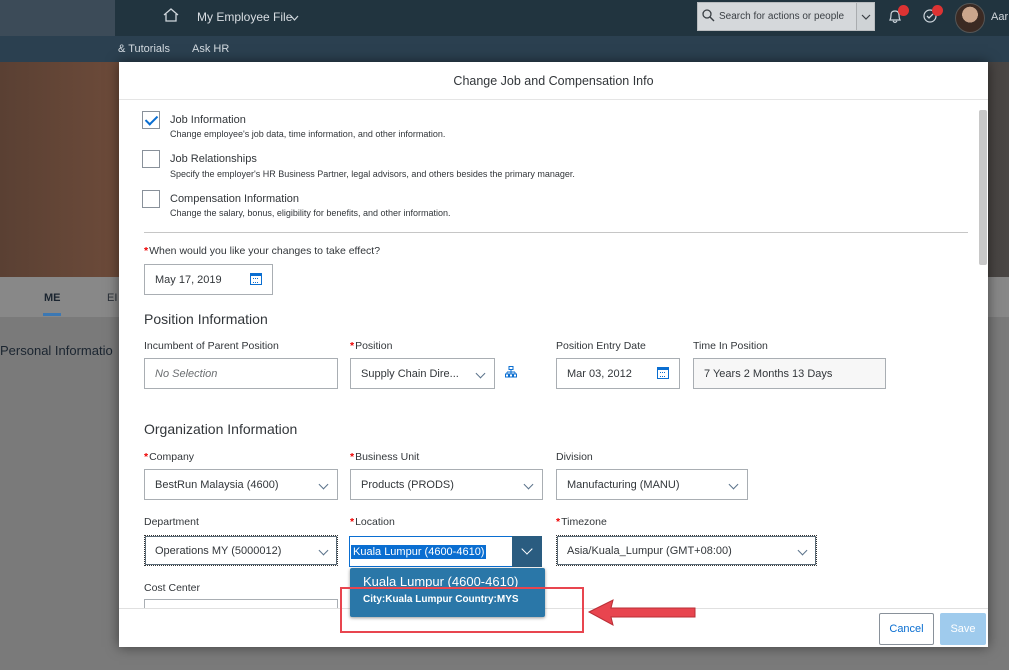 The height and width of the screenshot is (670, 1009). What do you see at coordinates (999, 17) in the screenshot?
I see `user-name: Aar` at bounding box center [999, 17].